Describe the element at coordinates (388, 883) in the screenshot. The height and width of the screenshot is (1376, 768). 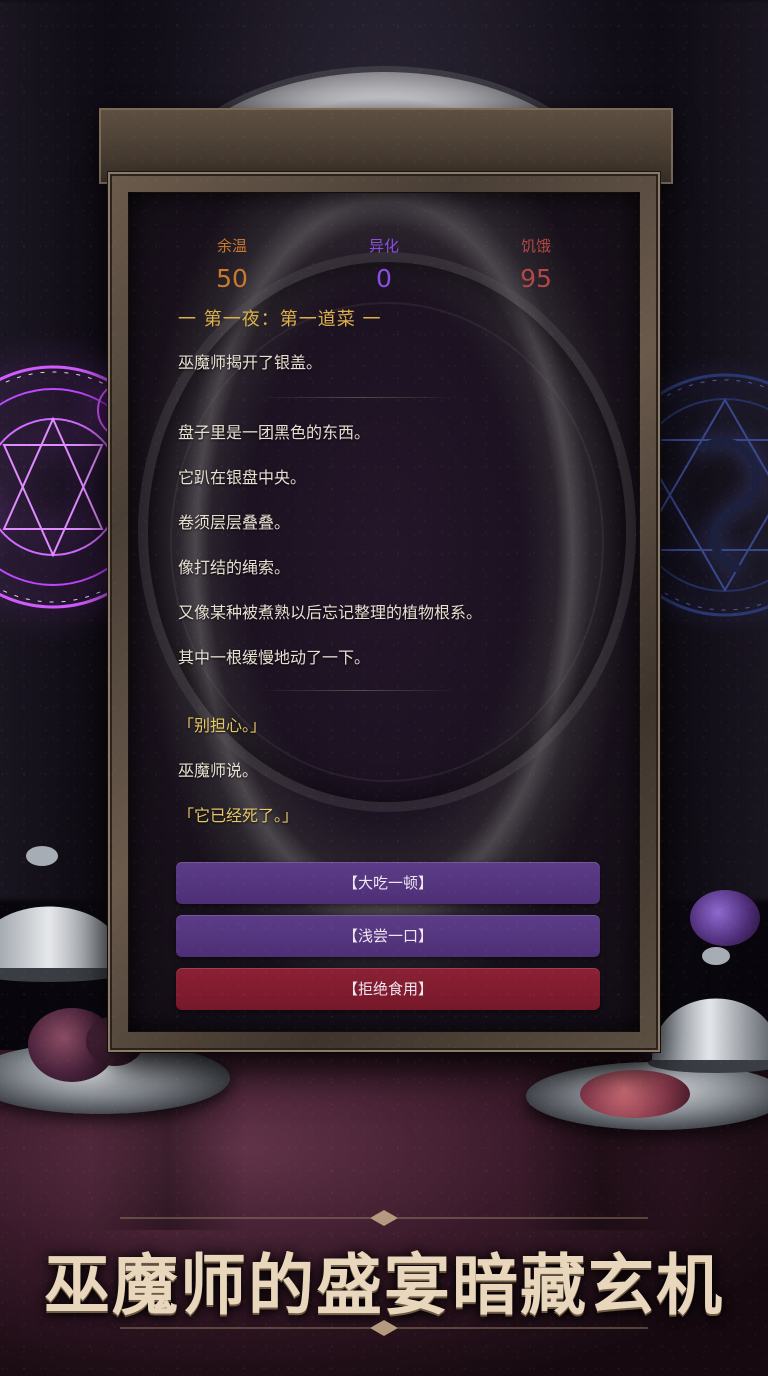
I see `eat-full-button: 【大吃一顿】` at that location.